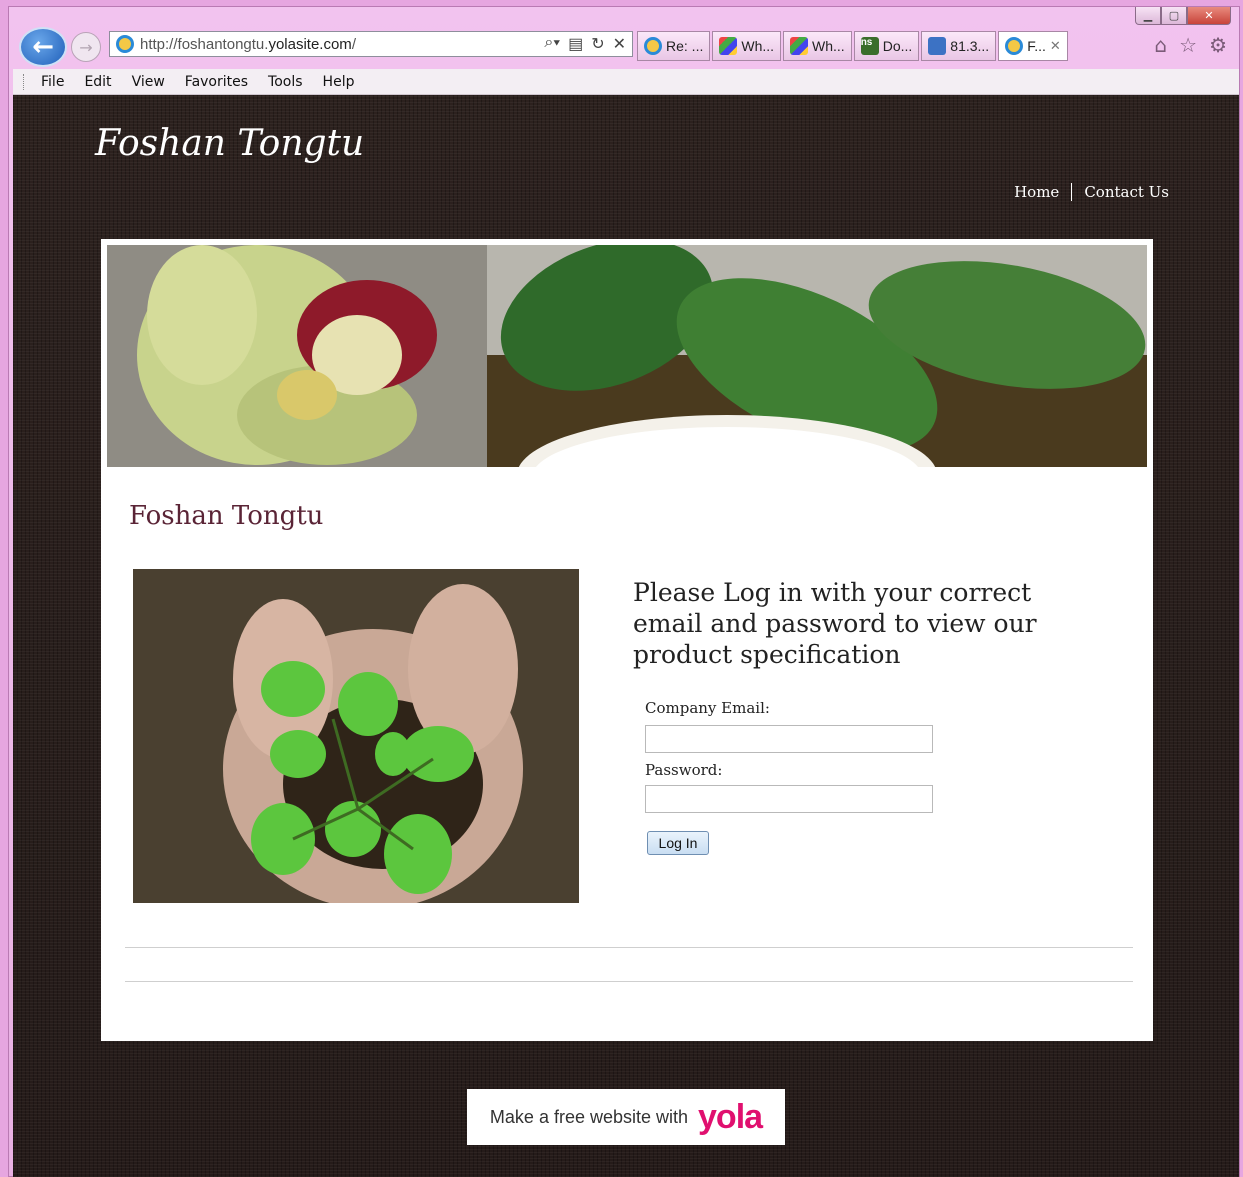 The width and height of the screenshot is (1243, 1177). I want to click on tab-6-active: F... ✕, so click(1033, 46).